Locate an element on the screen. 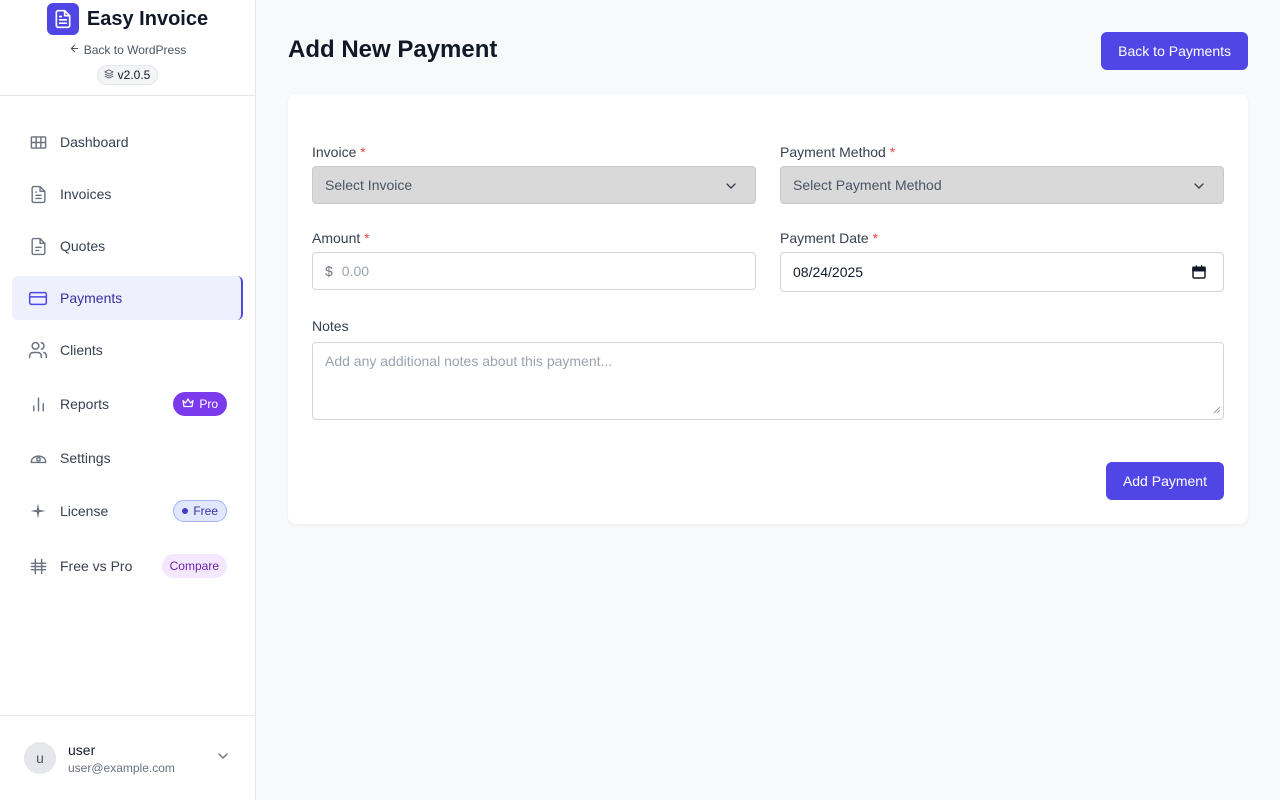  sidebar-item-payments: Payments is located at coordinates (127, 298).